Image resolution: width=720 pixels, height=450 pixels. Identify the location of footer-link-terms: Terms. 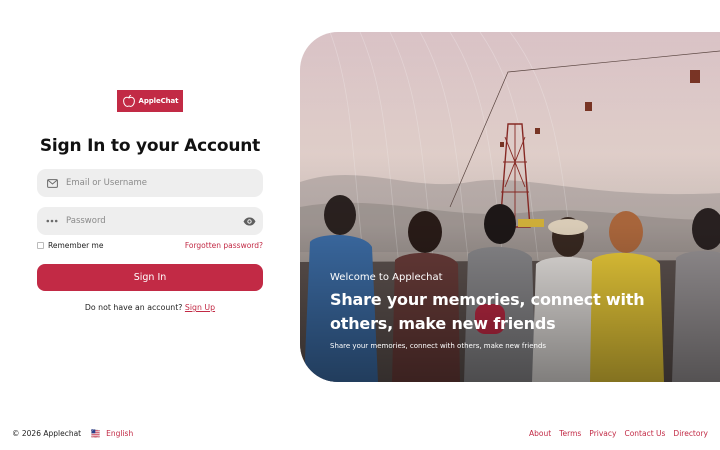
(570, 433).